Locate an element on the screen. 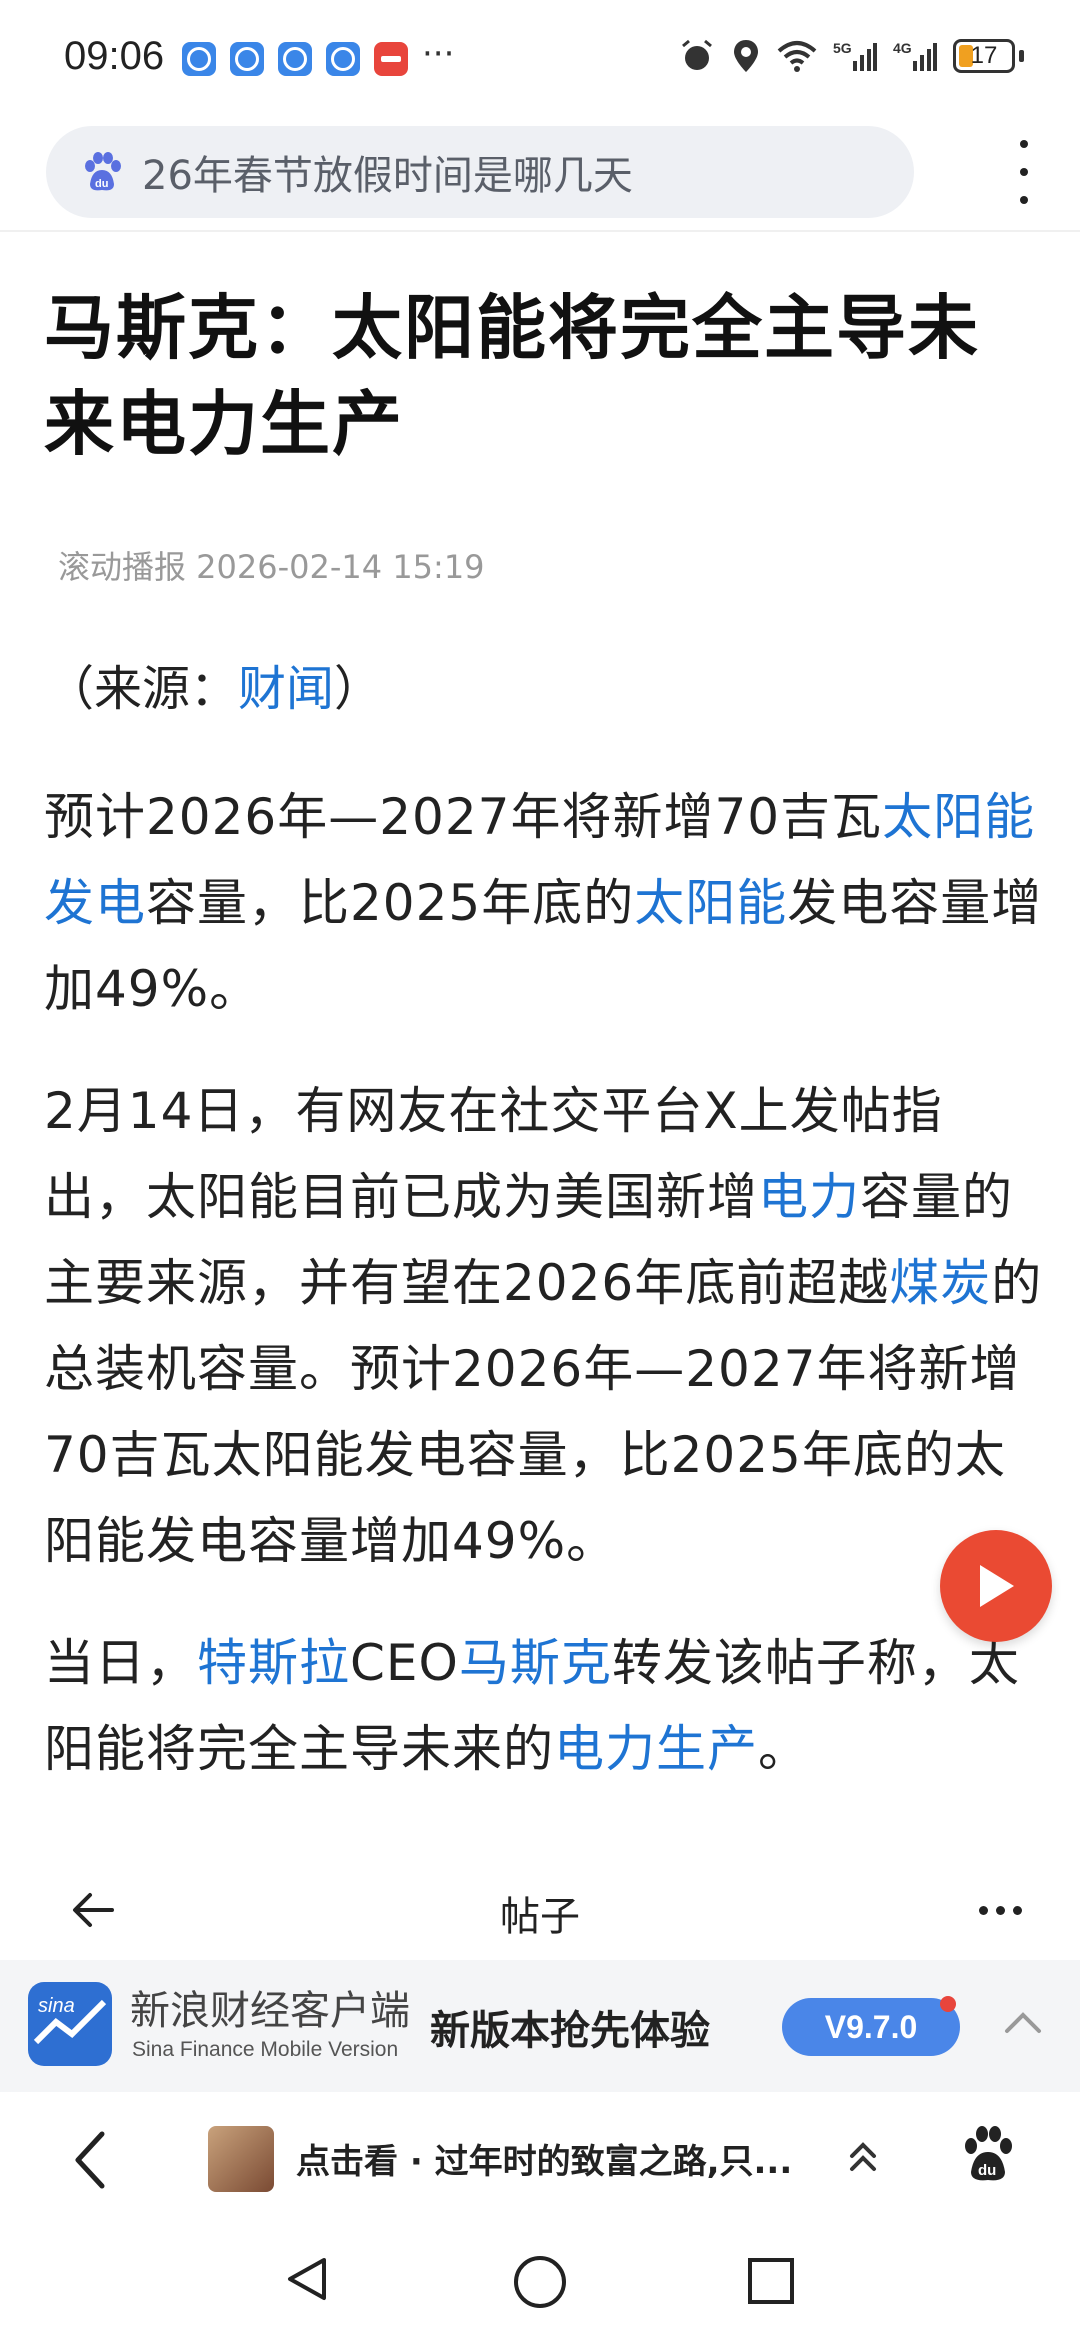 The image size is (1080, 2340). double-chevron-up-icon is located at coordinates (863, 2157).